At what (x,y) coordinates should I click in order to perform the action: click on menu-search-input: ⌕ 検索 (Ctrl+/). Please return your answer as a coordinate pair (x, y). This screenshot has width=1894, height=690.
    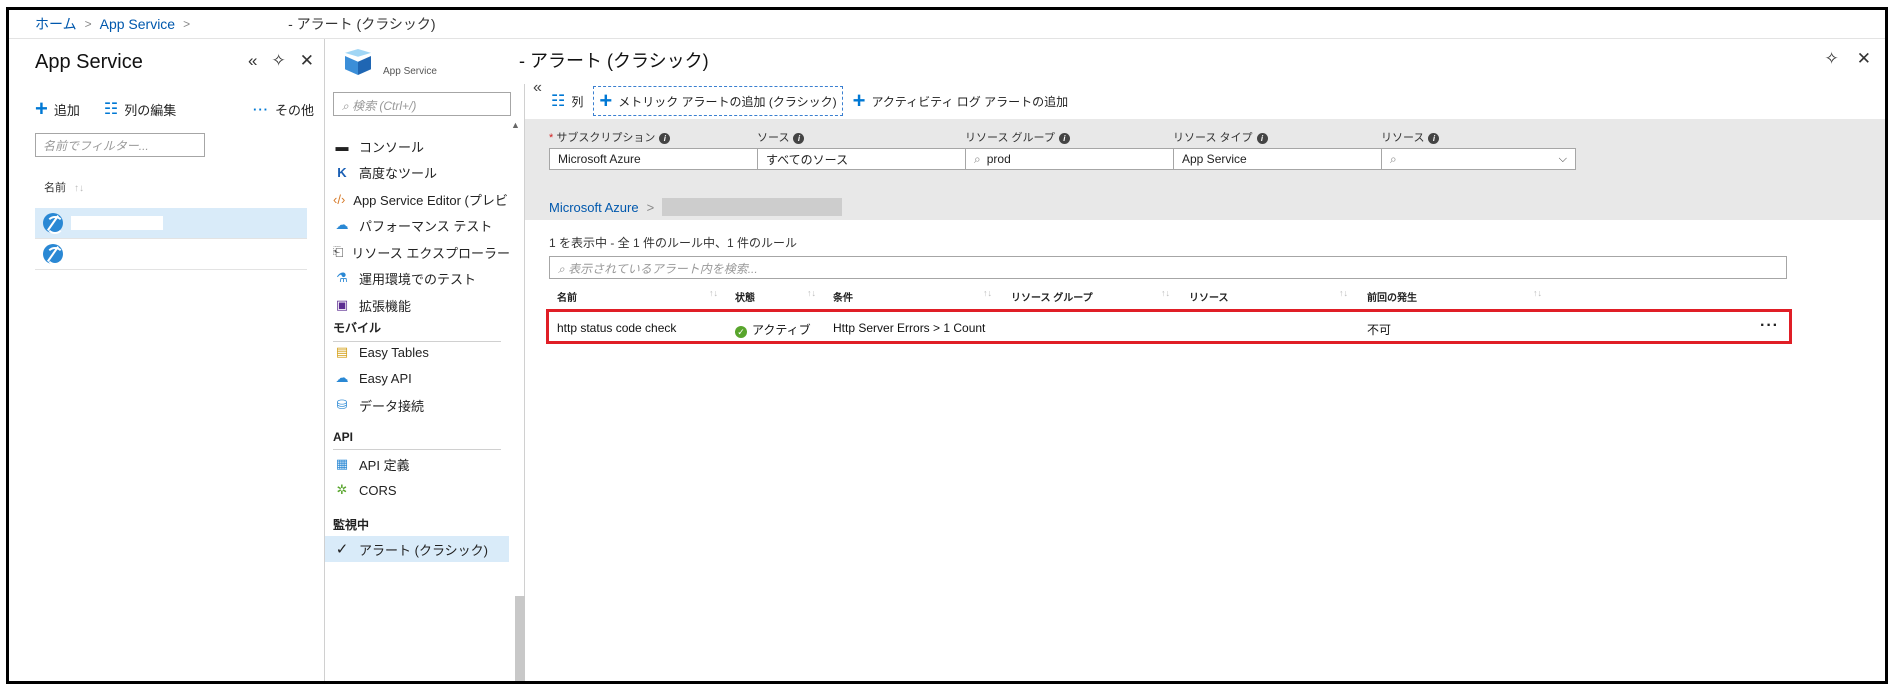
    Looking at the image, I should click on (422, 104).